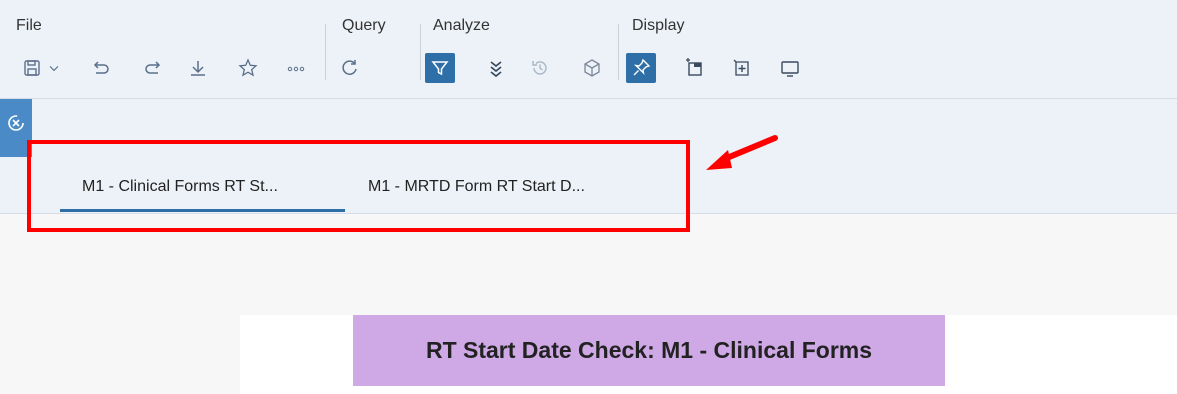 Image resolution: width=1177 pixels, height=394 pixels. What do you see at coordinates (16, 125) in the screenshot?
I see `close-navigation-icon` at bounding box center [16, 125].